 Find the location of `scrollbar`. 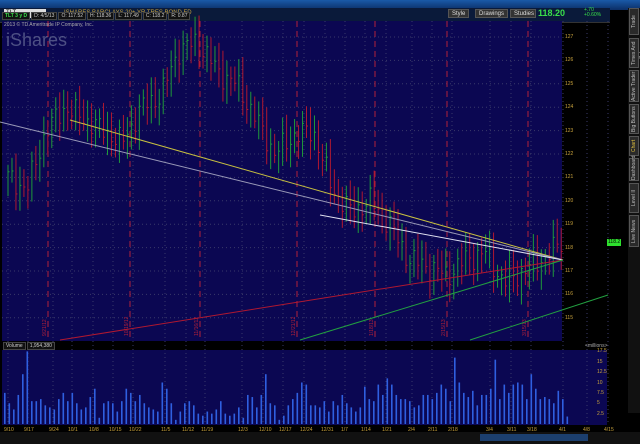

scrollbar is located at coordinates (534, 437).